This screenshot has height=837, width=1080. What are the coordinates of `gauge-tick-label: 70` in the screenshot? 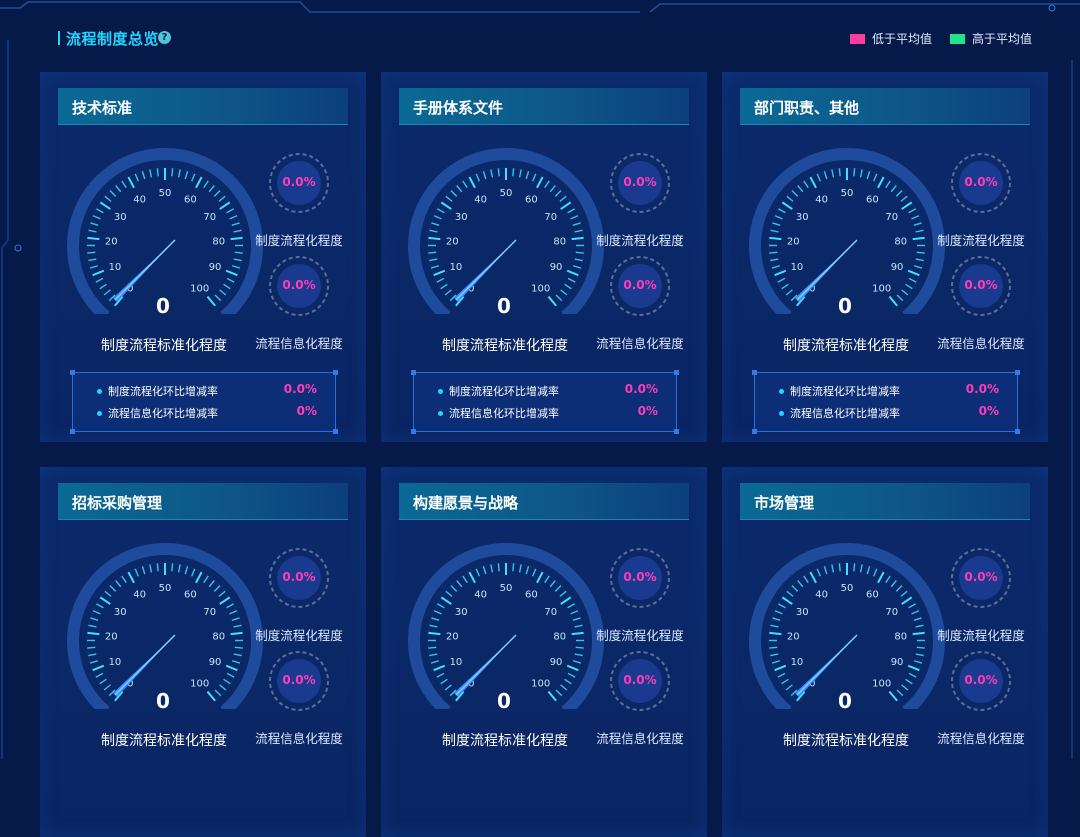 It's located at (550, 217).